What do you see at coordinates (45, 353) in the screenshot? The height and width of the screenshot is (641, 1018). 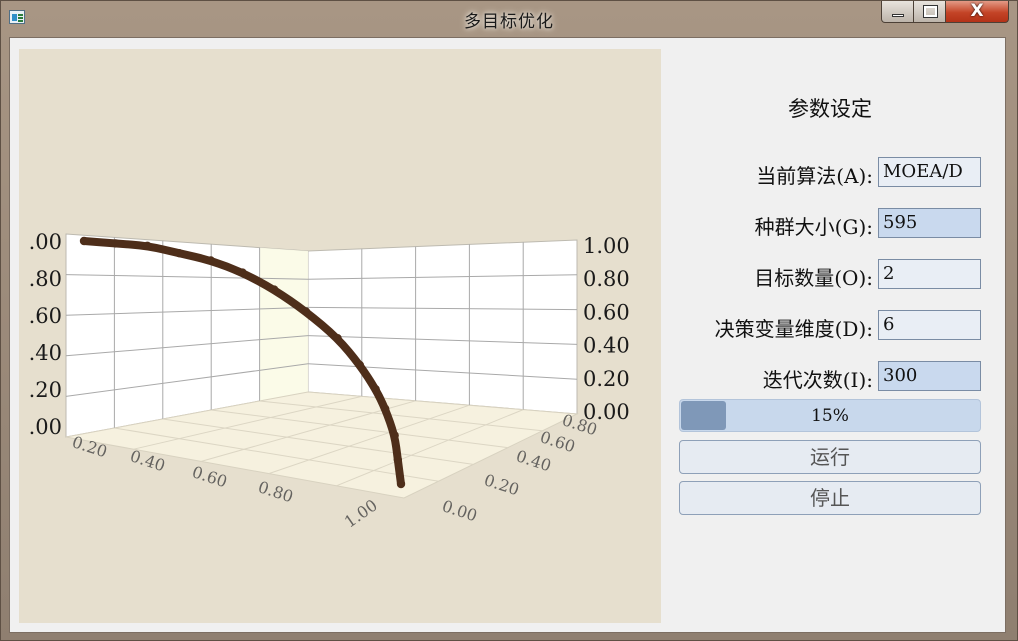 I see `left-axis-tick-label: .40` at bounding box center [45, 353].